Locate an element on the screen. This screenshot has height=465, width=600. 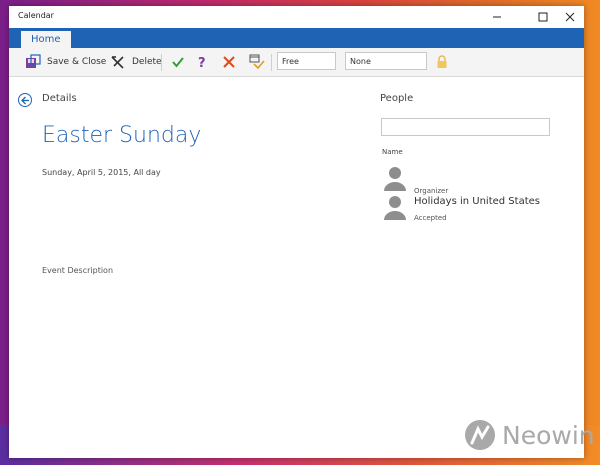
checkmark-icon is located at coordinates (178, 62).